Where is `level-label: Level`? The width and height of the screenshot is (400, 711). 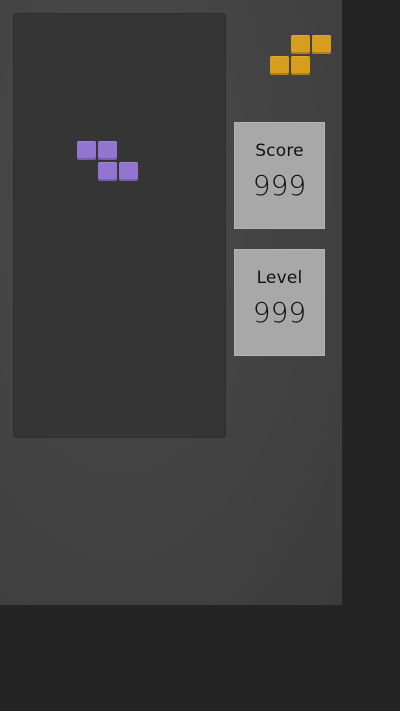
level-label: Level is located at coordinates (279, 278).